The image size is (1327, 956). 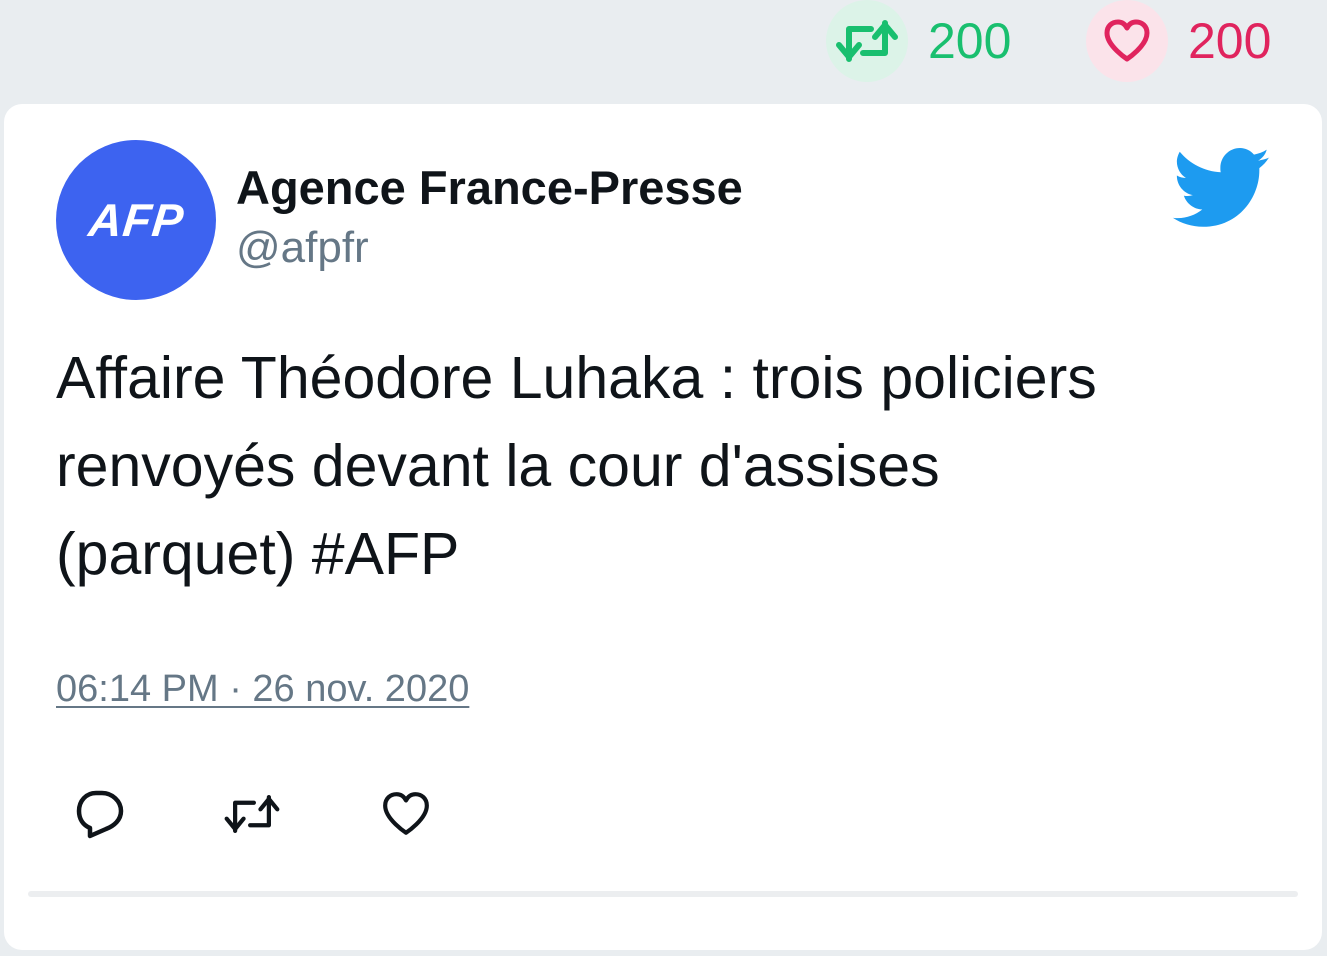 What do you see at coordinates (663, 894) in the screenshot?
I see `divider` at bounding box center [663, 894].